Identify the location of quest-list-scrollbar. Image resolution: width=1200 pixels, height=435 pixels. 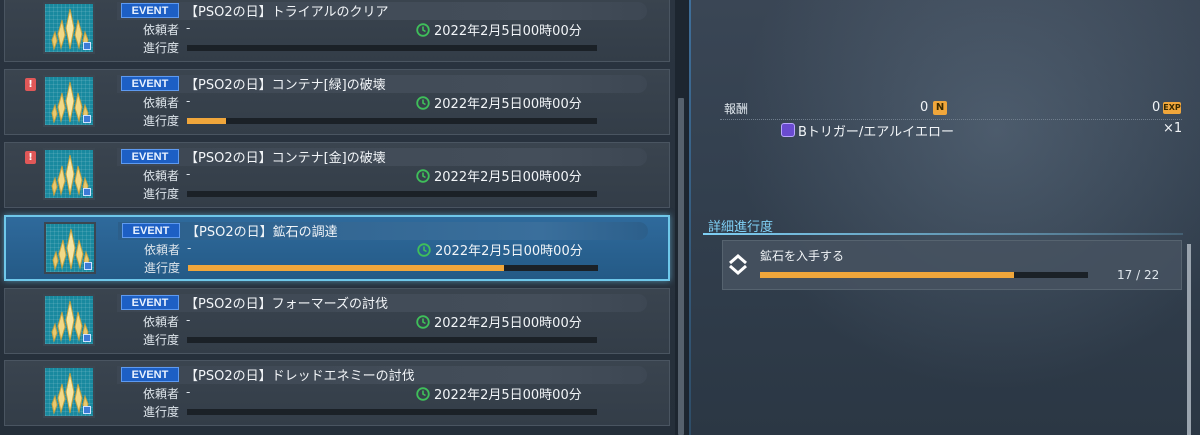
(681, 217).